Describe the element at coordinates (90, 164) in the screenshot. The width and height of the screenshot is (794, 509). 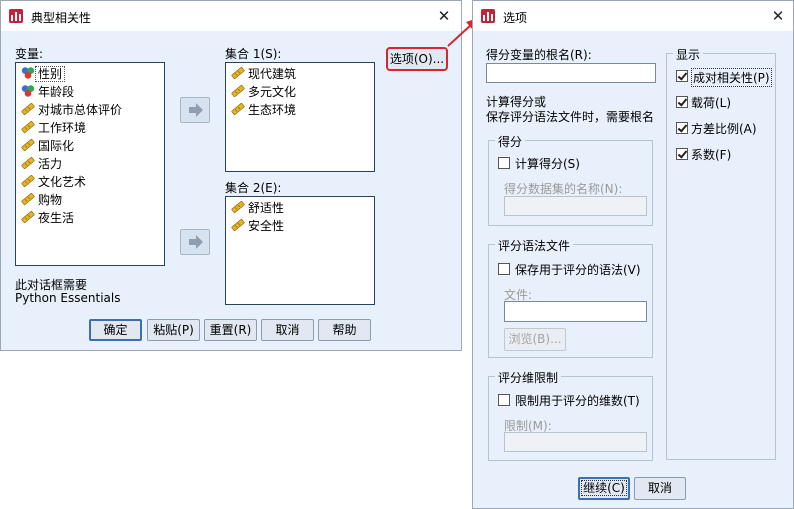
I see `variables-list: 性别年龄段对城市总体评价 工作环境国际化活力文化艺术购物夜生活` at that location.